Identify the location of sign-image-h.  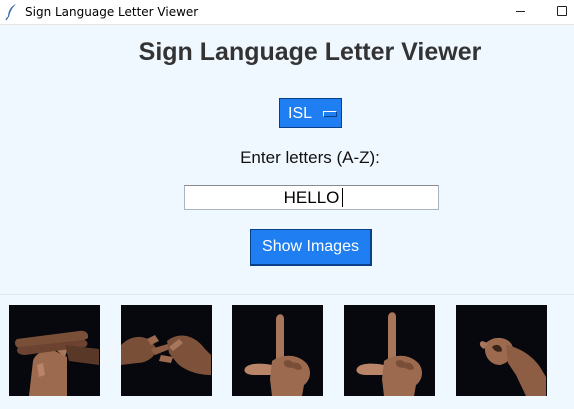
(54, 350).